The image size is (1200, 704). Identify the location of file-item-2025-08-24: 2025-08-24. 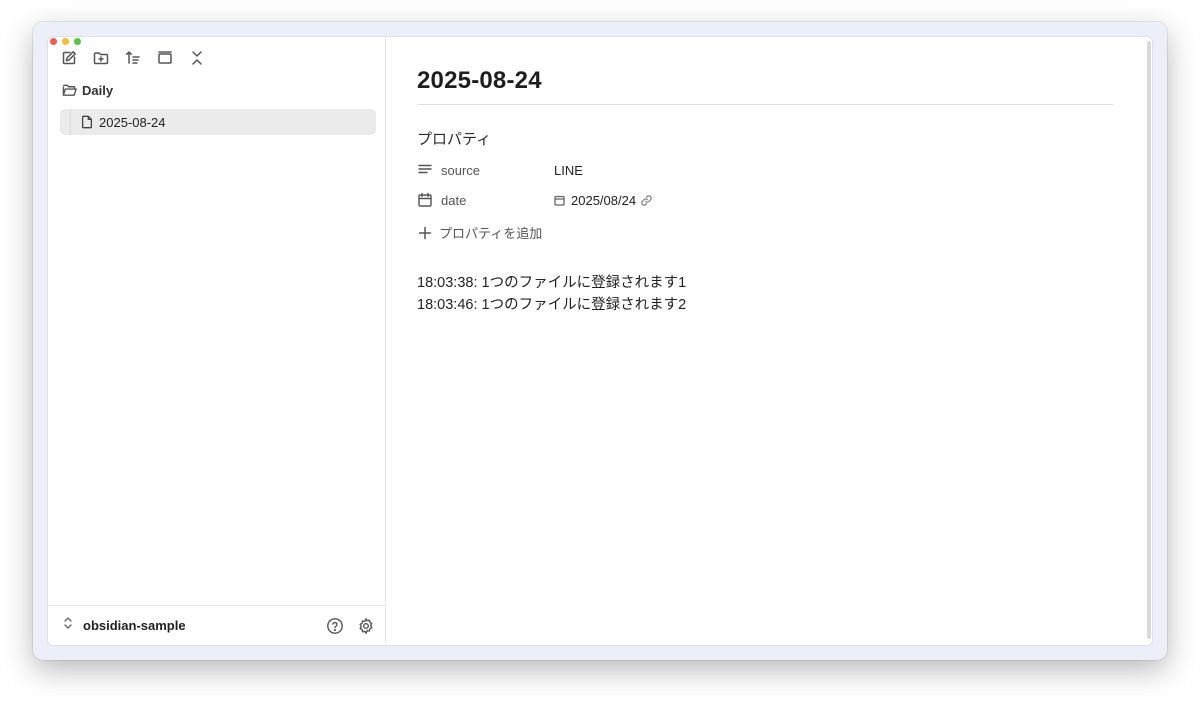
(218, 122).